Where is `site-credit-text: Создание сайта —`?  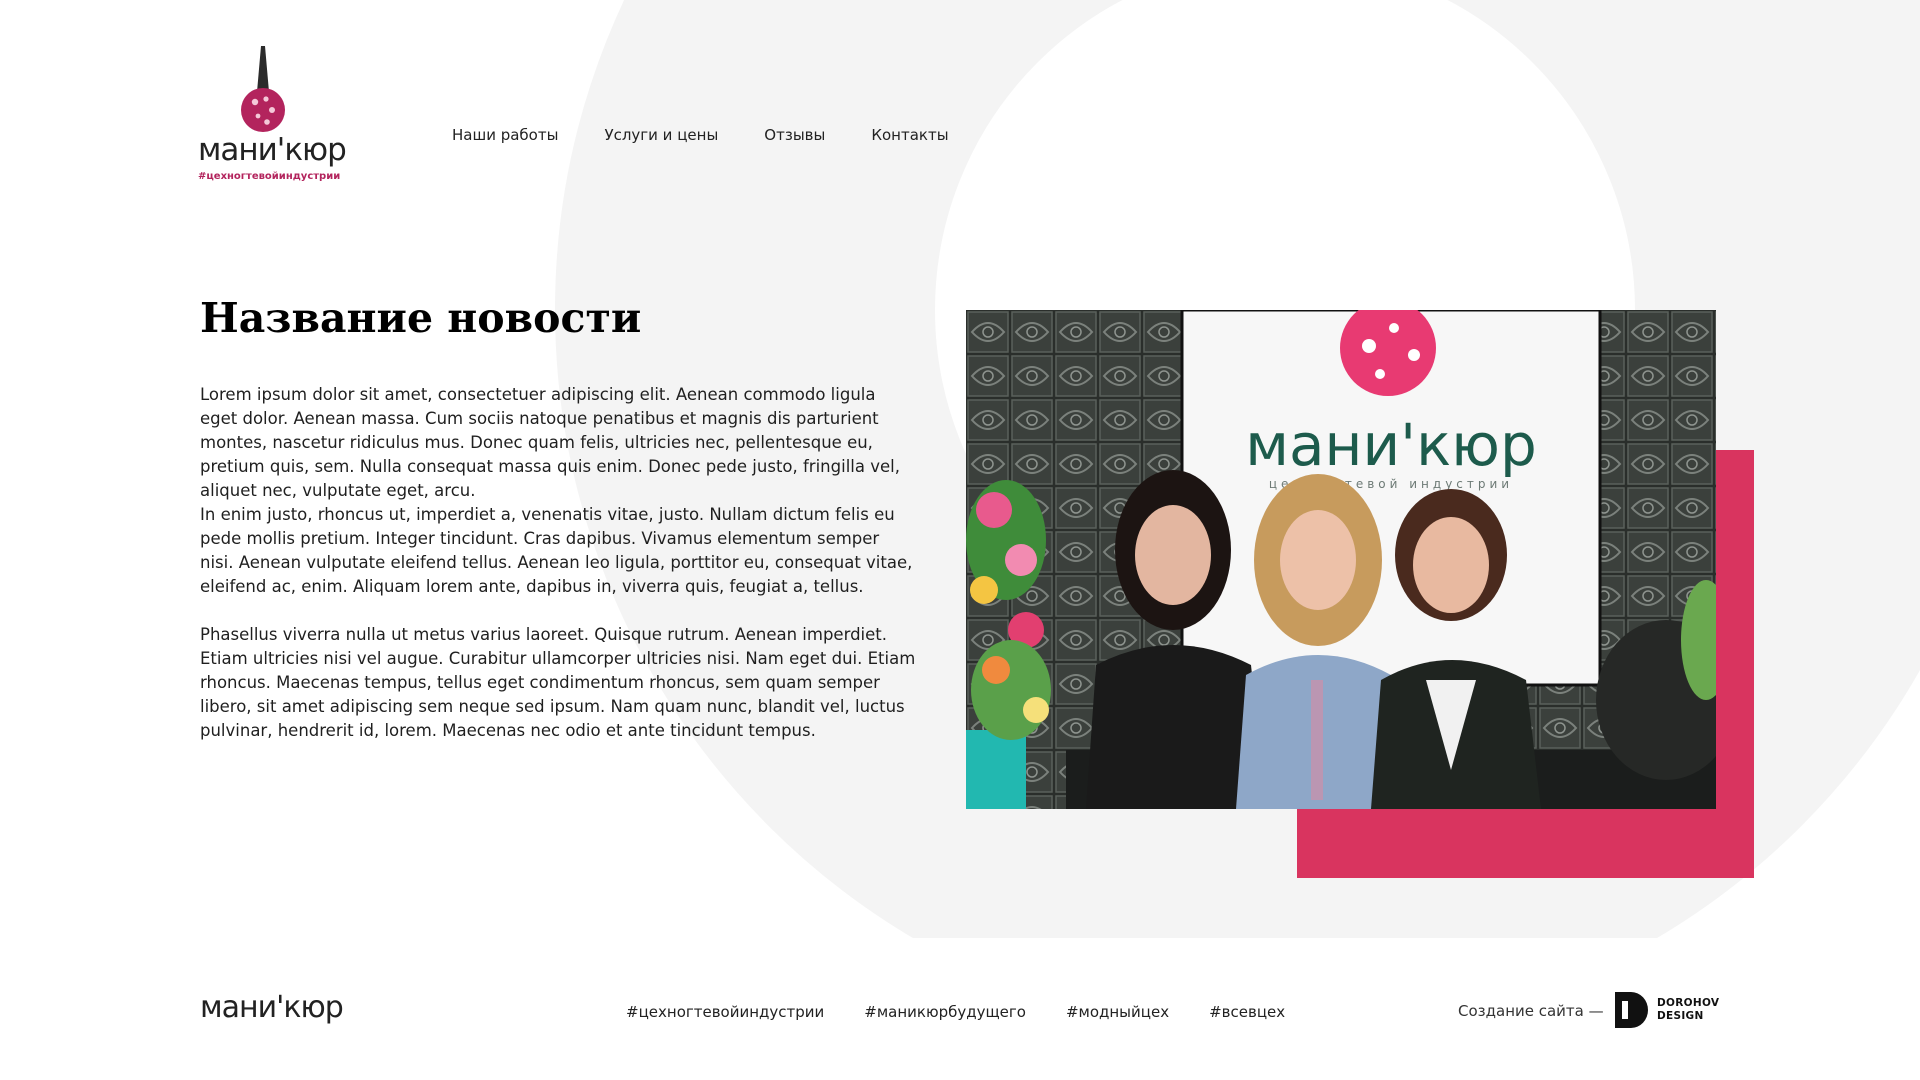 site-credit-text: Создание сайта — is located at coordinates (1531, 1011).